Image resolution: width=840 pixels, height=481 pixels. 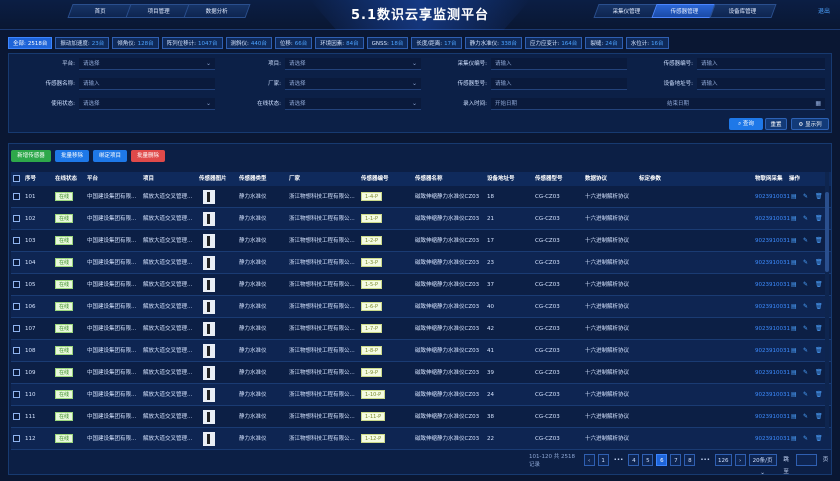 I want to click on add-sensor-button: 新增传感器, so click(x=31, y=156).